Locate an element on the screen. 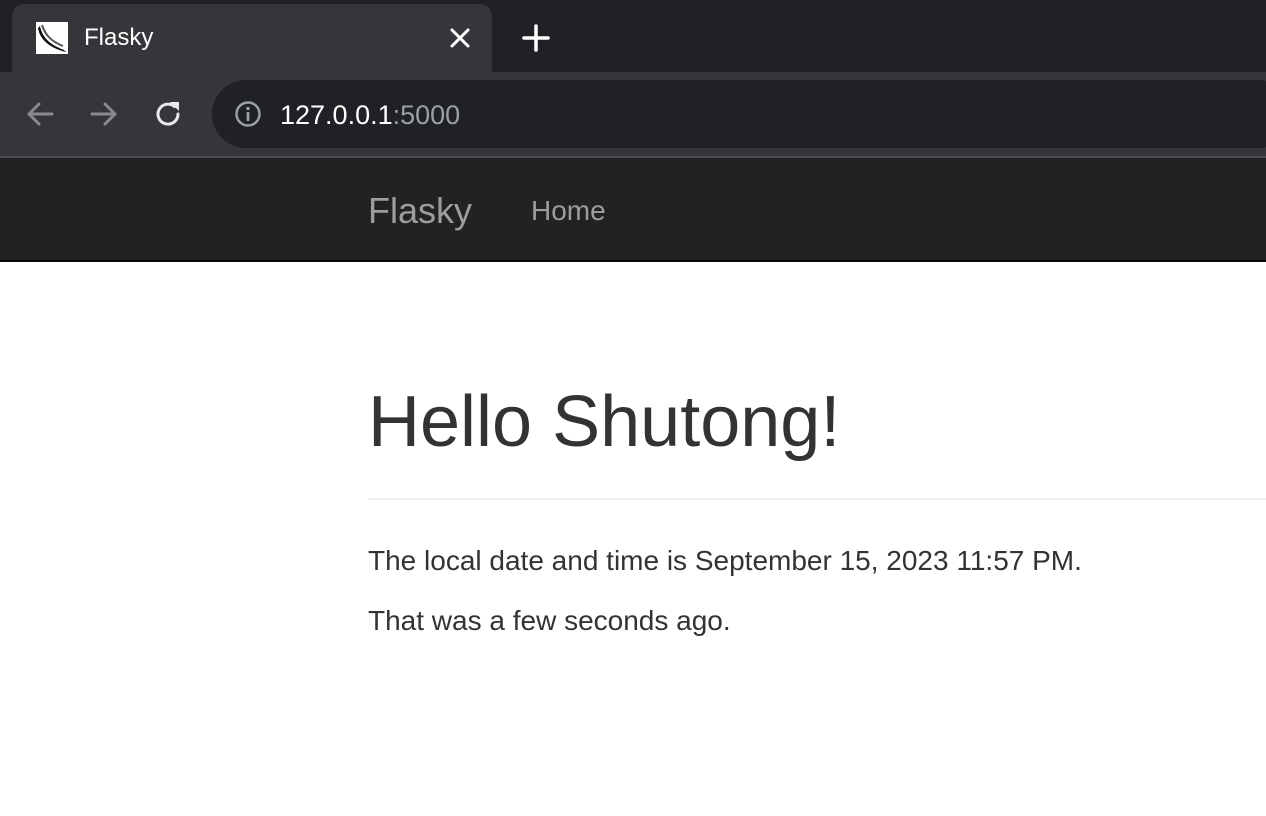  site-navbar: Flasky Home is located at coordinates (633, 210).